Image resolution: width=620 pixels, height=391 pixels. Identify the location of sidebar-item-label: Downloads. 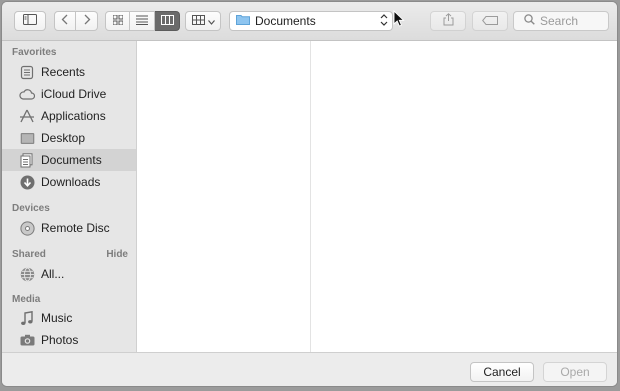
(71, 182).